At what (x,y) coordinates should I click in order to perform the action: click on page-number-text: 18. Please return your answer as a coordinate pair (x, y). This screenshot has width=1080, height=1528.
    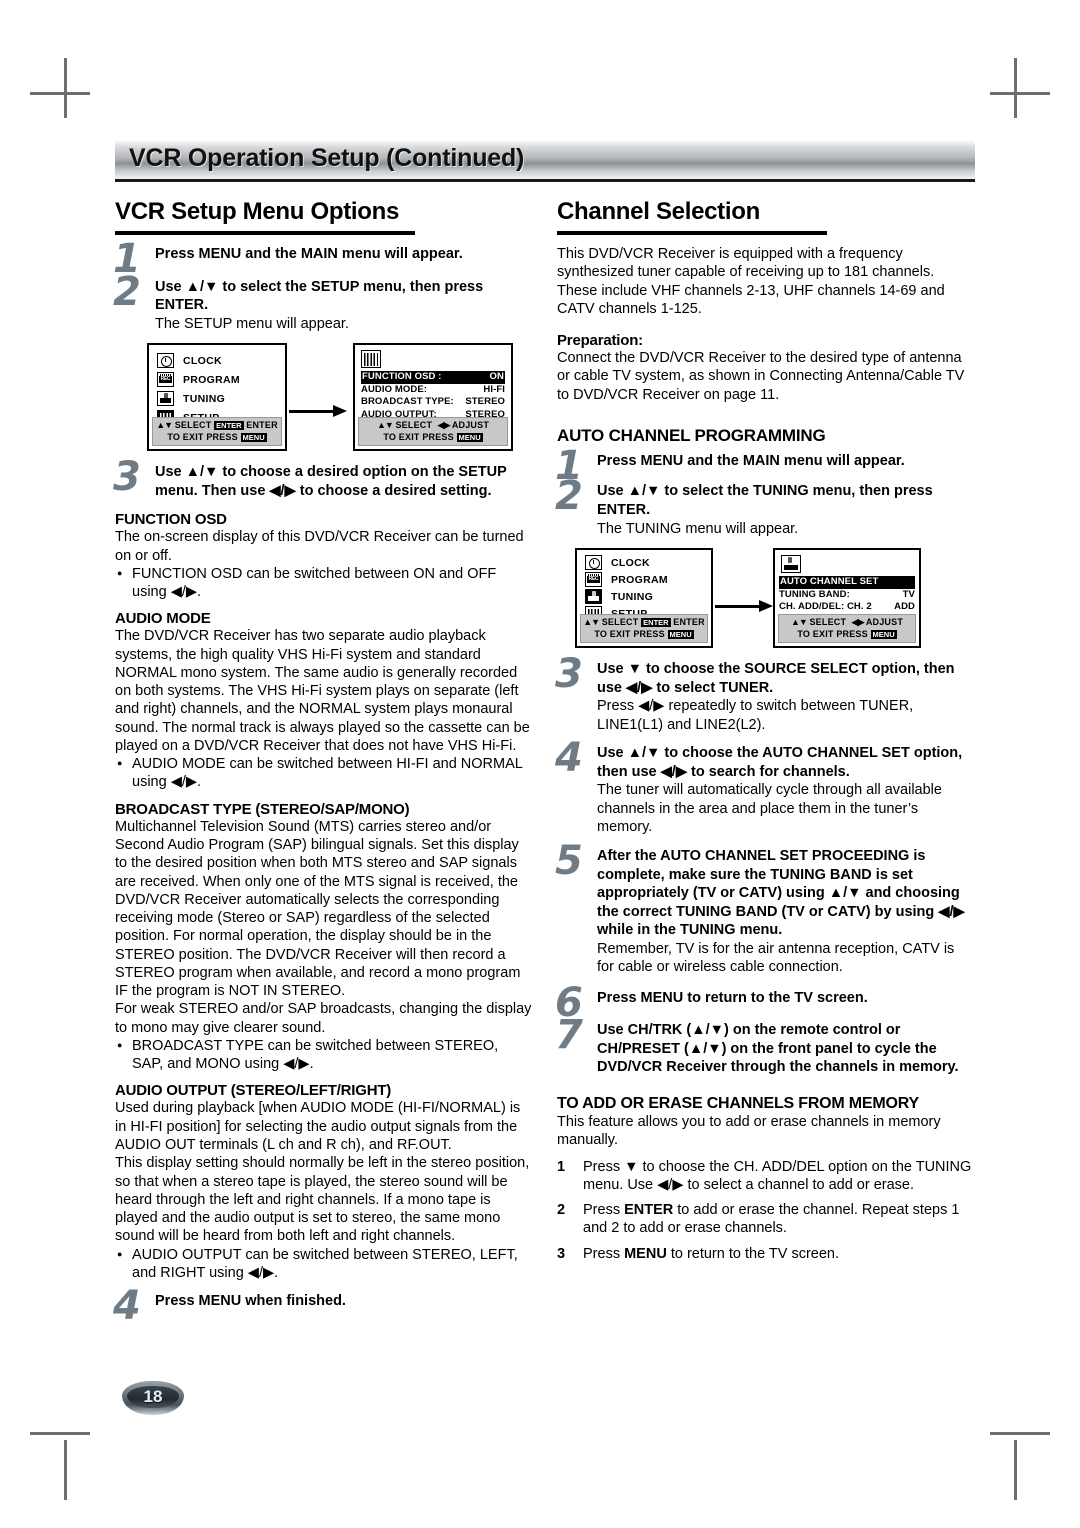
    Looking at the image, I should click on (153, 1396).